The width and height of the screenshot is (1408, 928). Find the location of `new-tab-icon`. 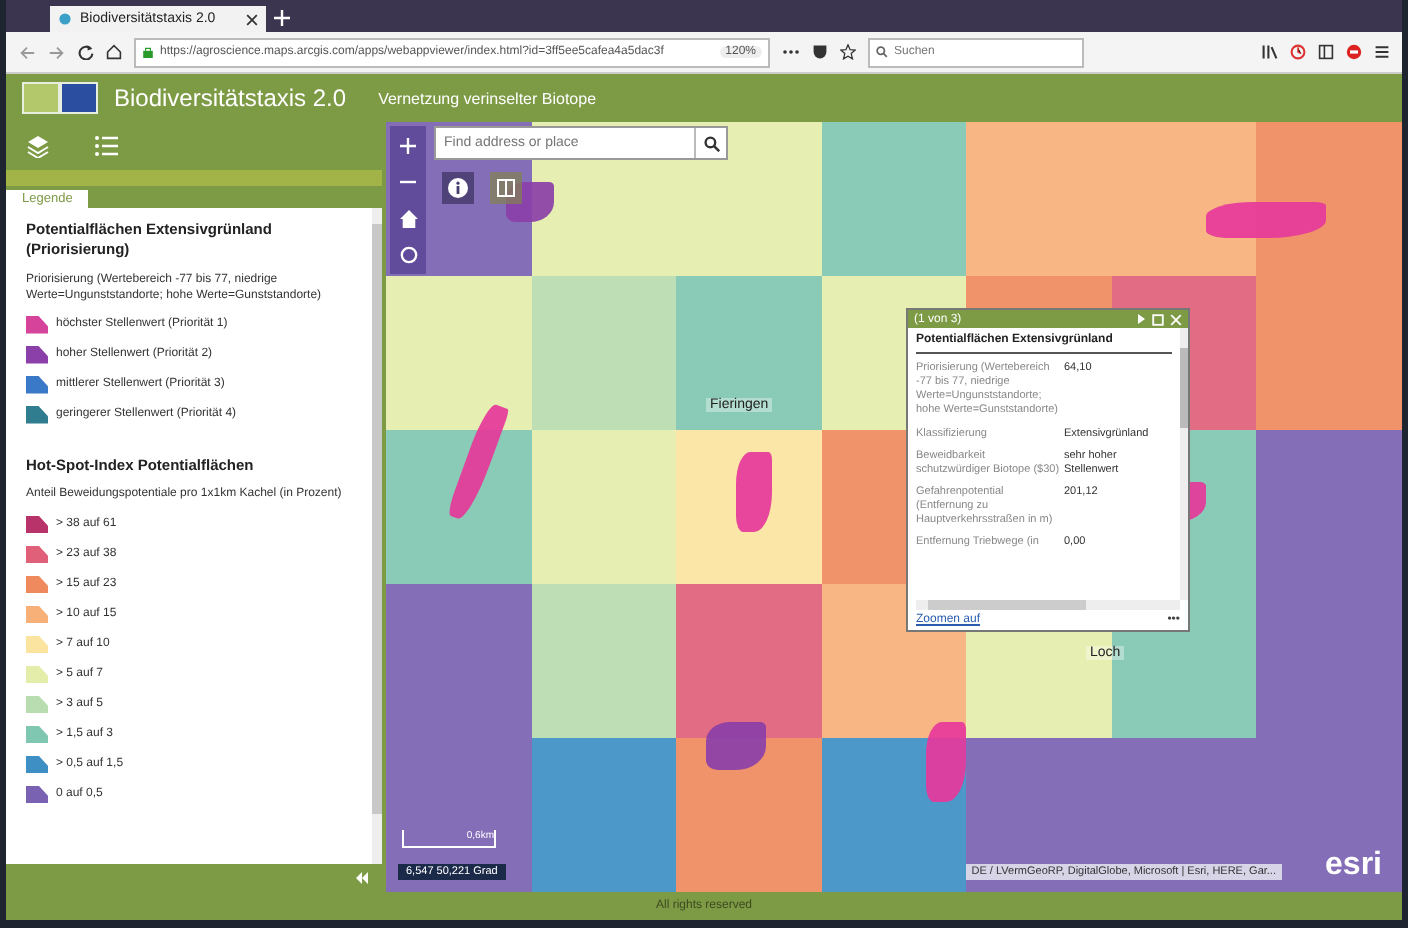

new-tab-icon is located at coordinates (282, 18).